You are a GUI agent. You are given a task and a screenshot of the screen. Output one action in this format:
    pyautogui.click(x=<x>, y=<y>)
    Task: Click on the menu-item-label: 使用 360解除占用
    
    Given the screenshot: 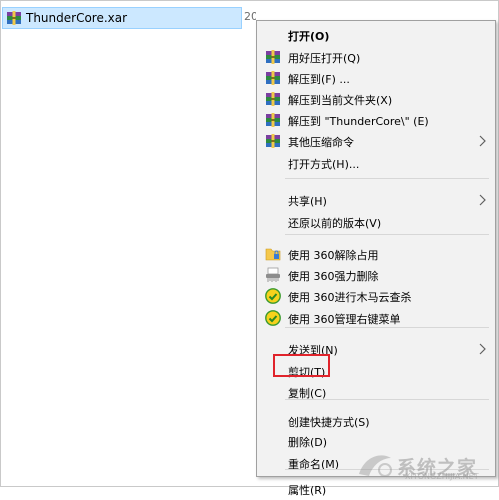 What is the action you would take?
    pyautogui.click(x=333, y=255)
    